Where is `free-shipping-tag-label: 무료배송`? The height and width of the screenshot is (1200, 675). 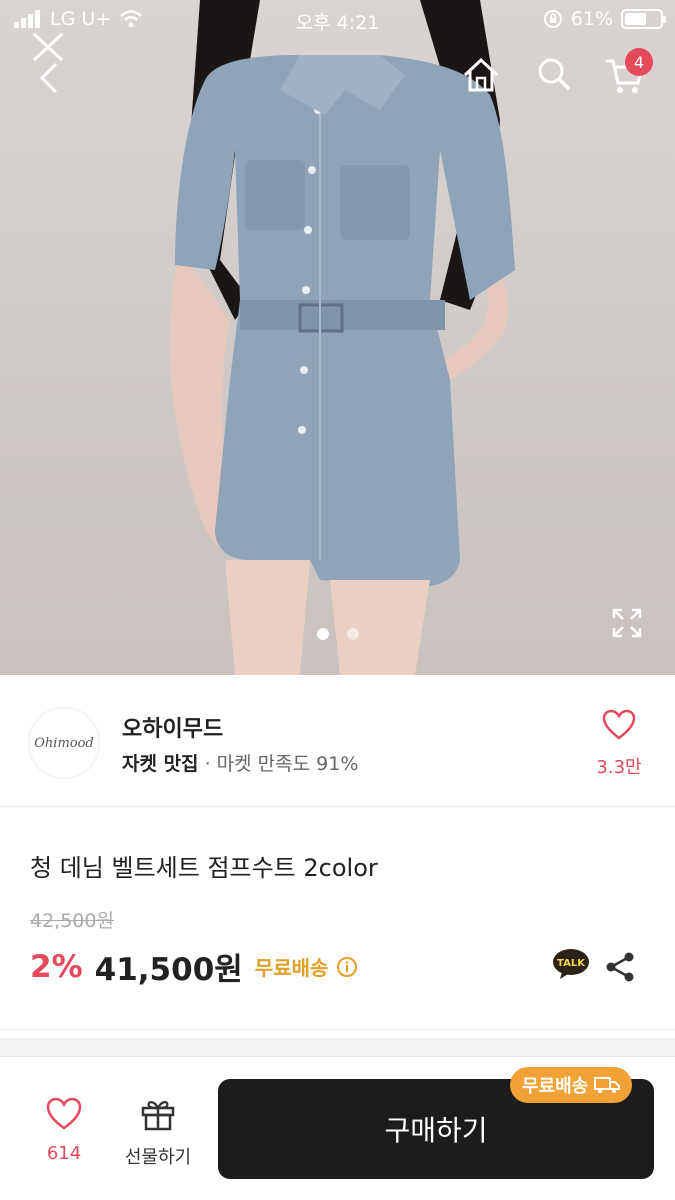
free-shipping-tag-label: 무료배송 is located at coordinates (555, 1086).